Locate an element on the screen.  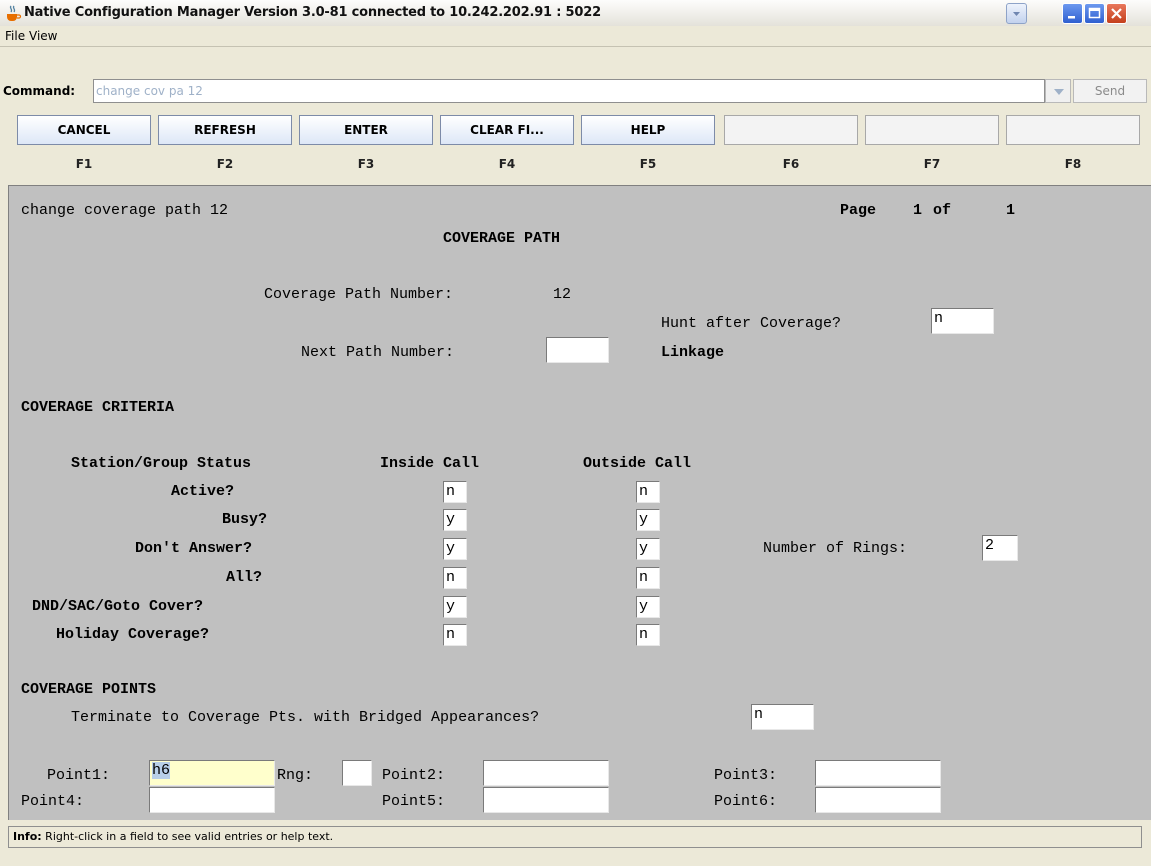
outside-call-header: Outside Call is located at coordinates (637, 463).